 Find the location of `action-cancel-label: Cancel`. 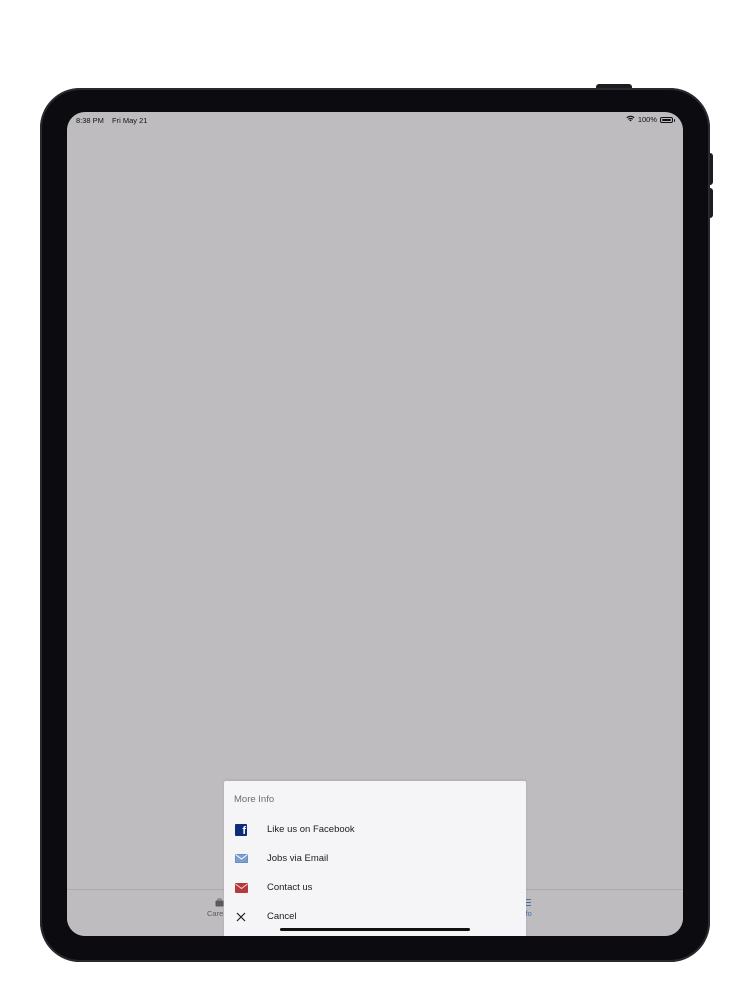

action-cancel-label: Cancel is located at coordinates (282, 916).